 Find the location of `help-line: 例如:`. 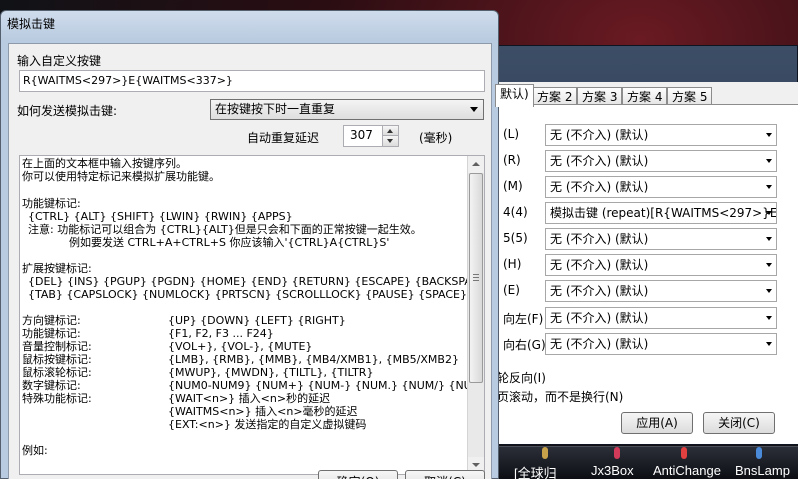

help-line: 例如: is located at coordinates (35, 450).